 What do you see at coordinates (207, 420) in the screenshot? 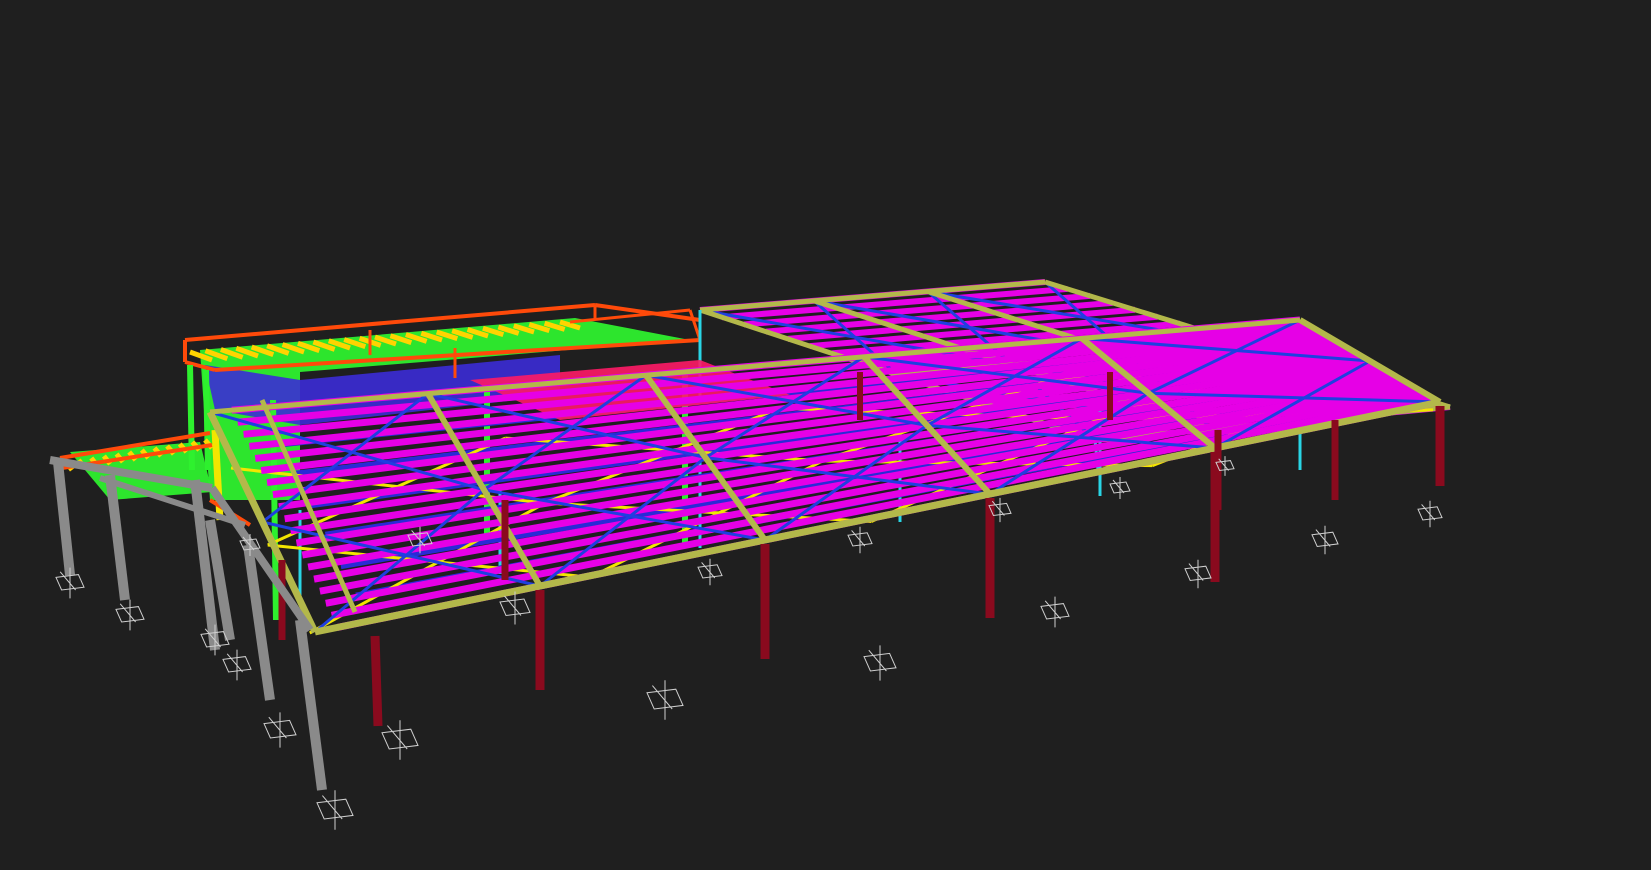
I see `mezzanine-post` at bounding box center [207, 420].